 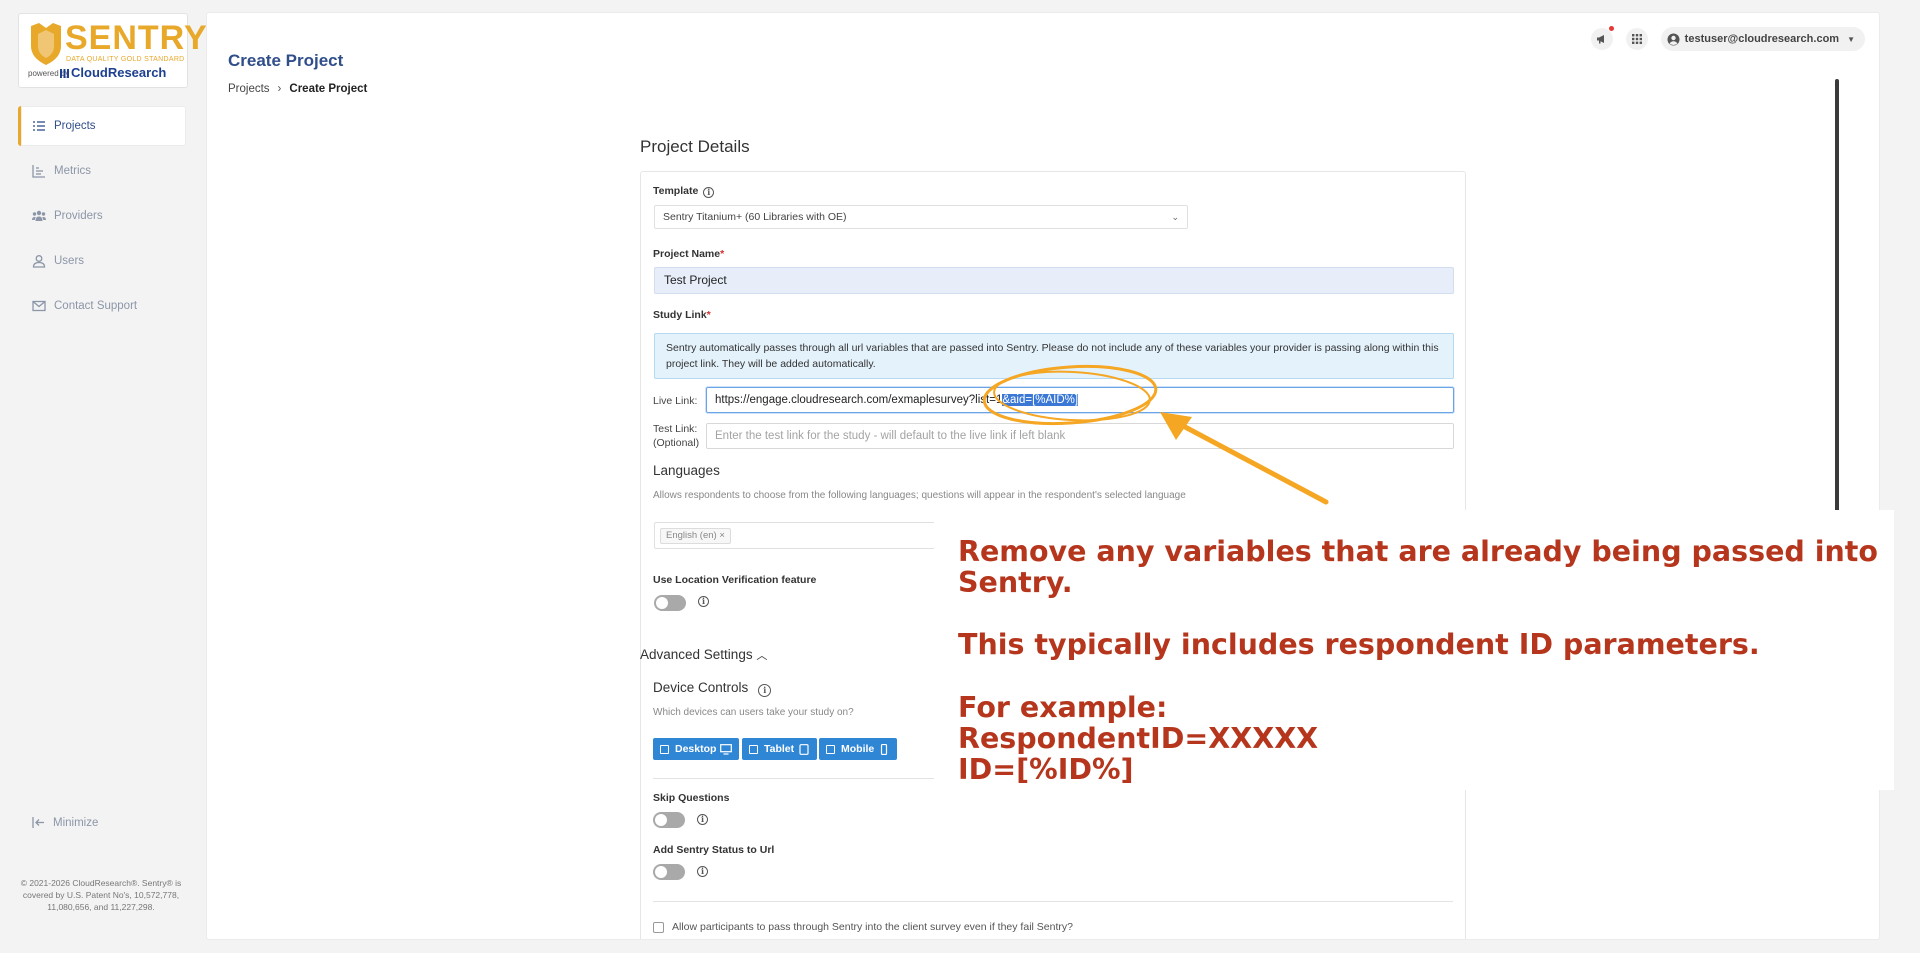 I want to click on device-controls-title: Device Controls i, so click(x=712, y=688).